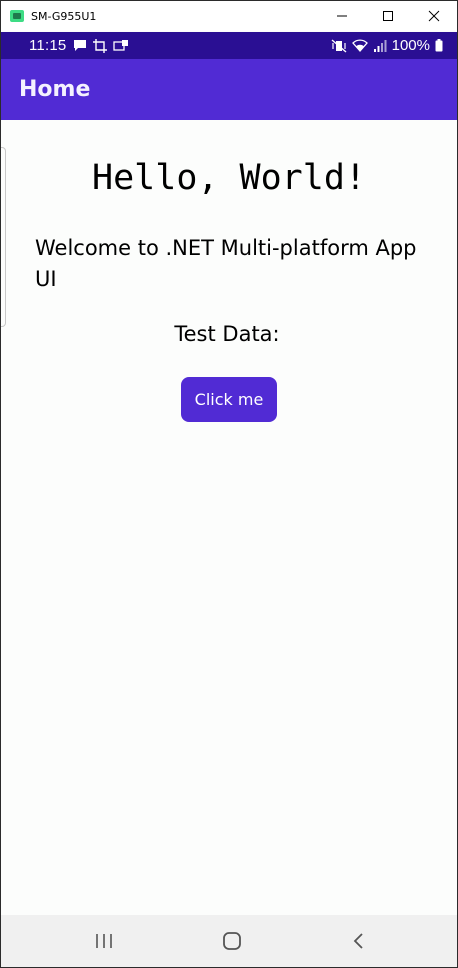 The width and height of the screenshot is (458, 968). Describe the element at coordinates (439, 45) in the screenshot. I see `battery-icon` at that location.